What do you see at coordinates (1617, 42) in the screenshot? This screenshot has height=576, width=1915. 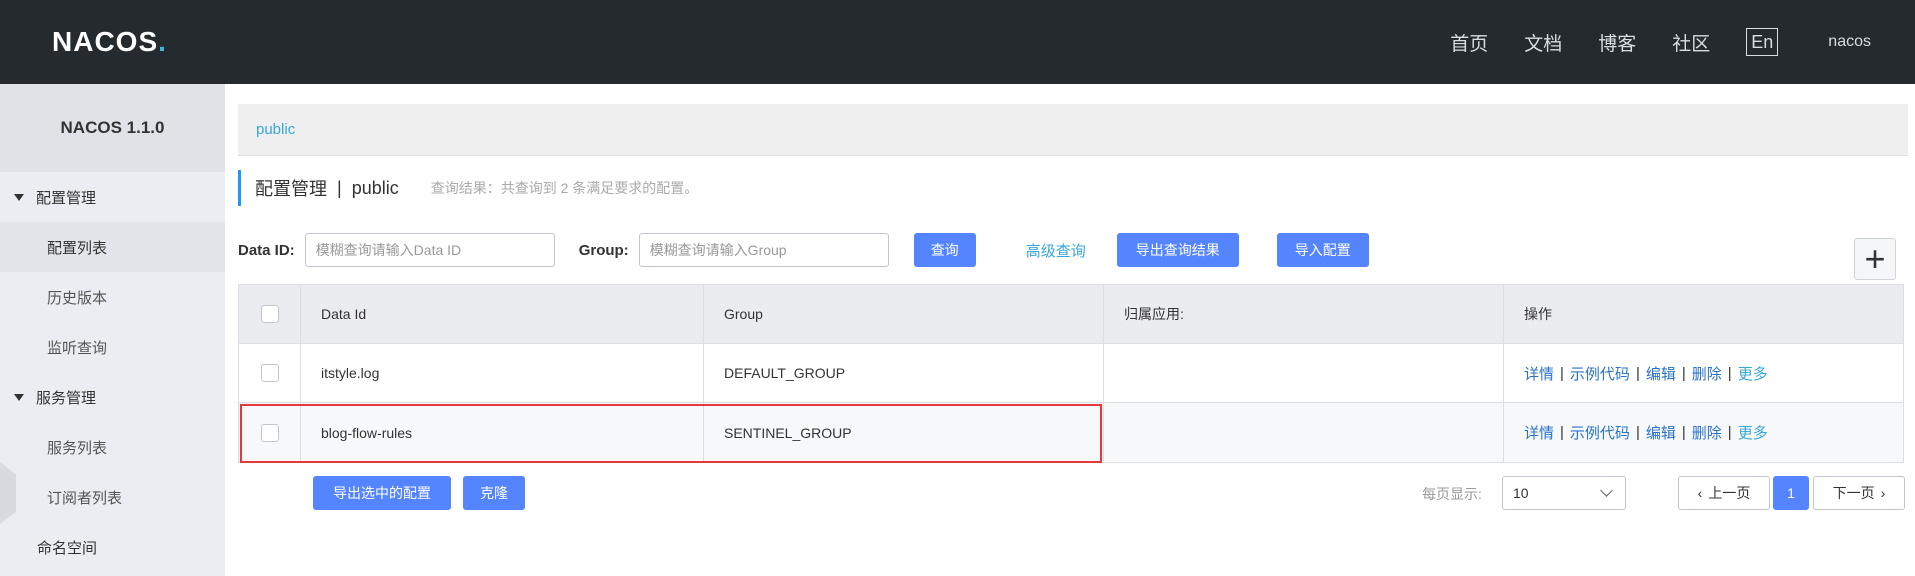 I see `nav-blog: 博客` at bounding box center [1617, 42].